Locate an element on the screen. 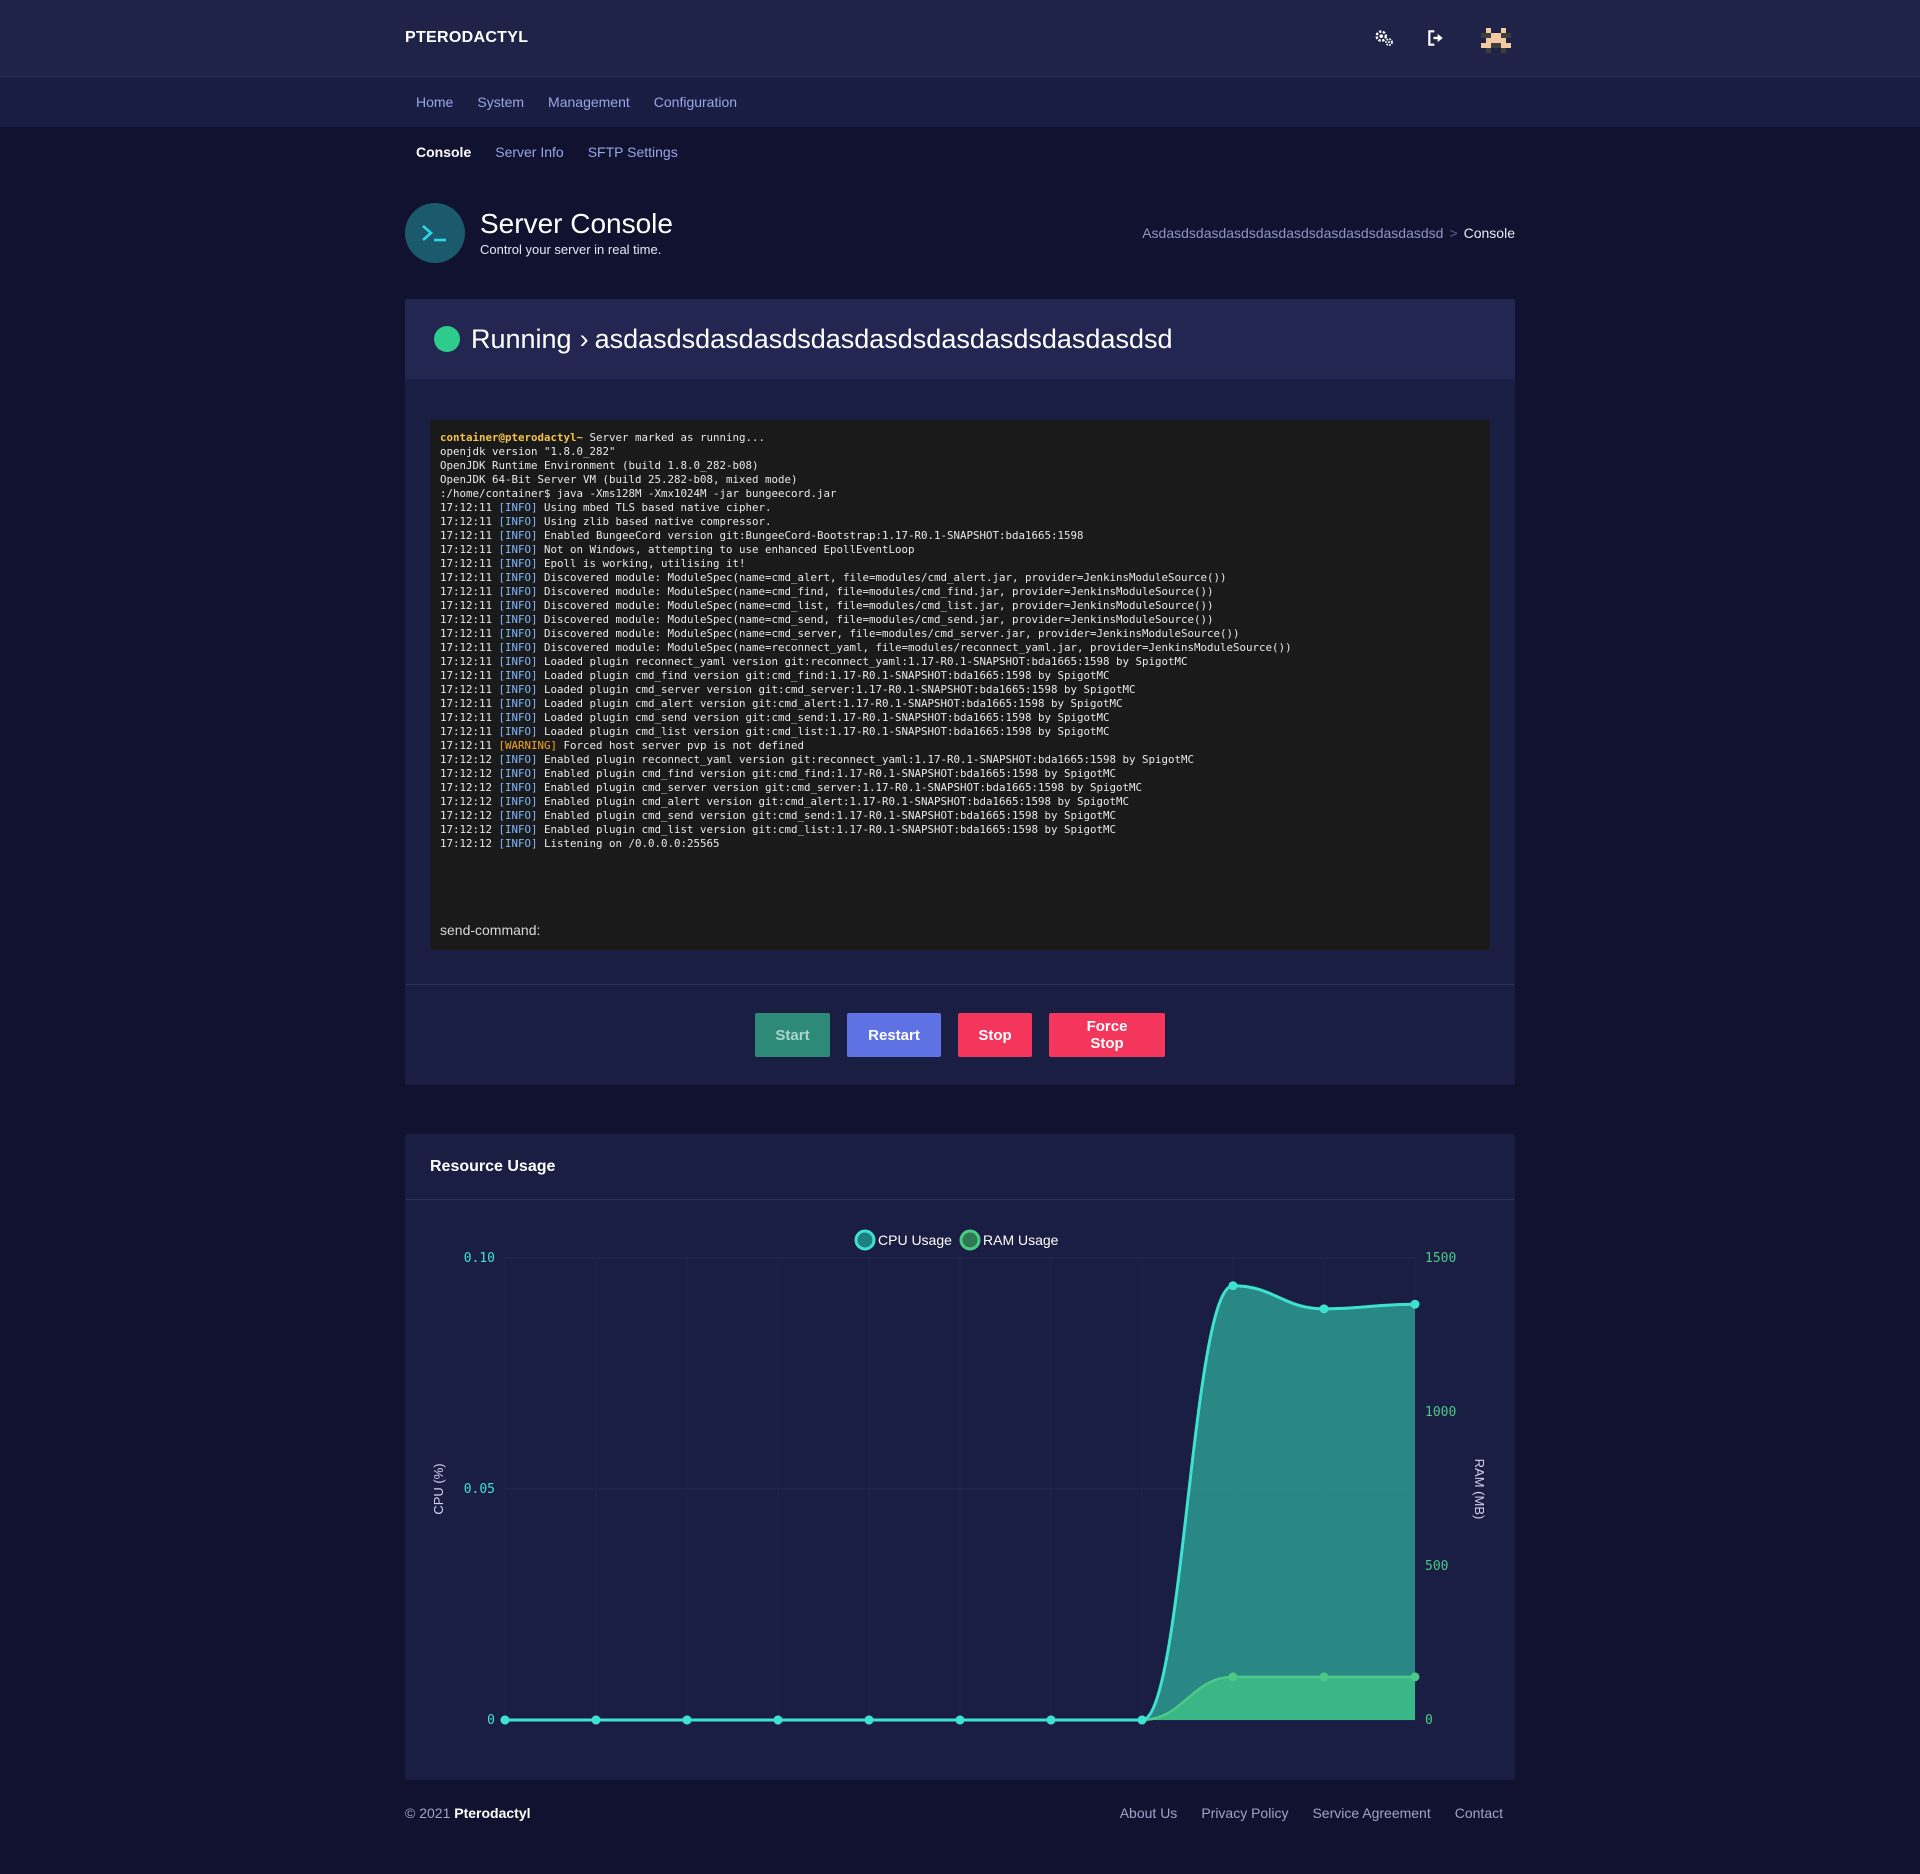  tab-sftp-settings: SFTP Settings is located at coordinates (633, 152).